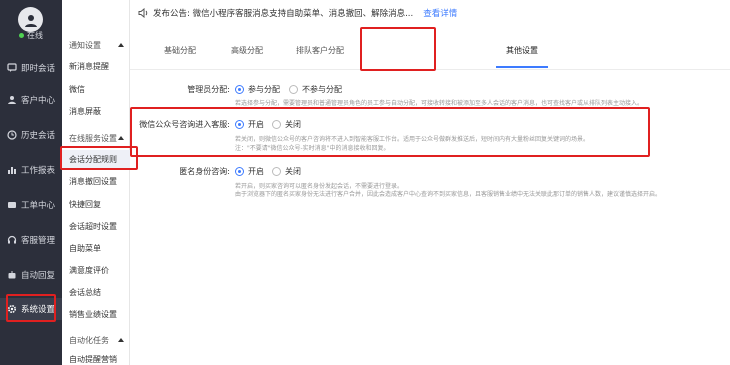  I want to click on submenu-item-session-summary: 会话总结, so click(96, 293).